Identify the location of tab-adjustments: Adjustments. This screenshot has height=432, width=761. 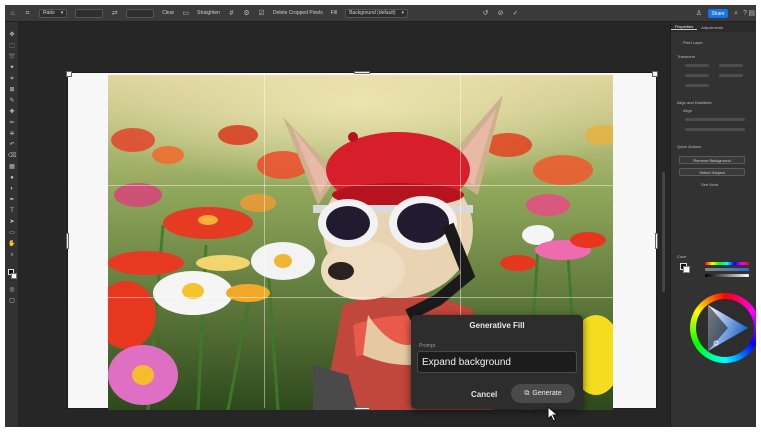
(712, 27).